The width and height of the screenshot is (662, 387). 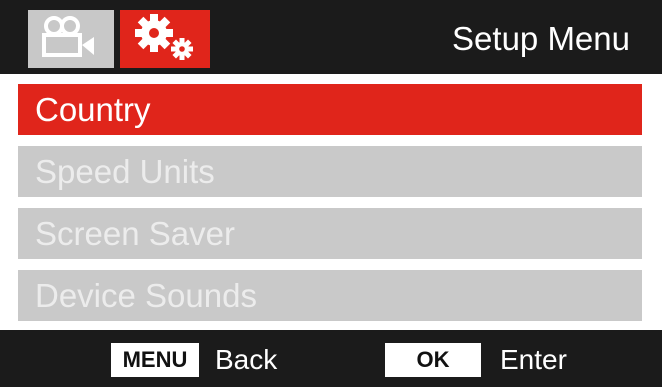 What do you see at coordinates (331, 358) in the screenshot?
I see `footer-bar: MENU Back OK Enter` at bounding box center [331, 358].